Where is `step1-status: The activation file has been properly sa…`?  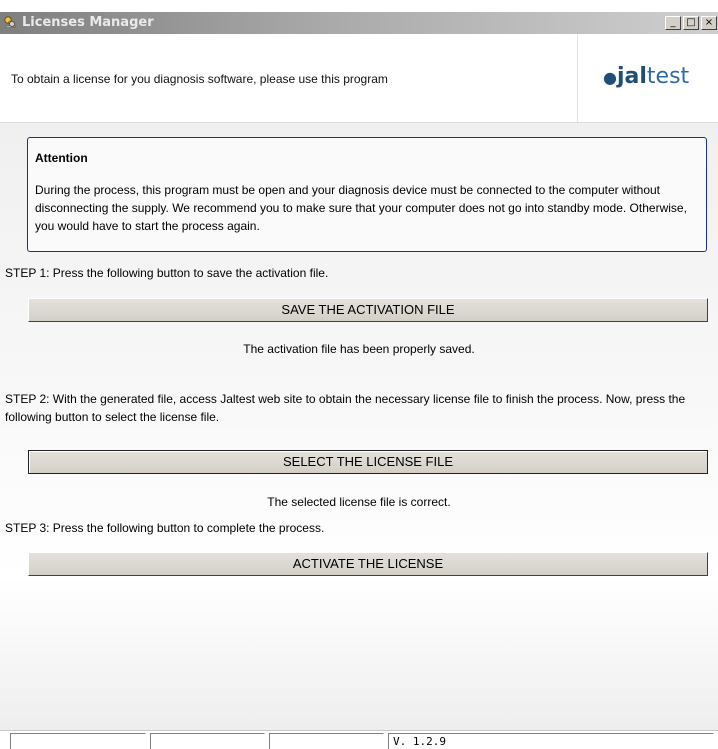 step1-status: The activation file has been properly sa… is located at coordinates (359, 349).